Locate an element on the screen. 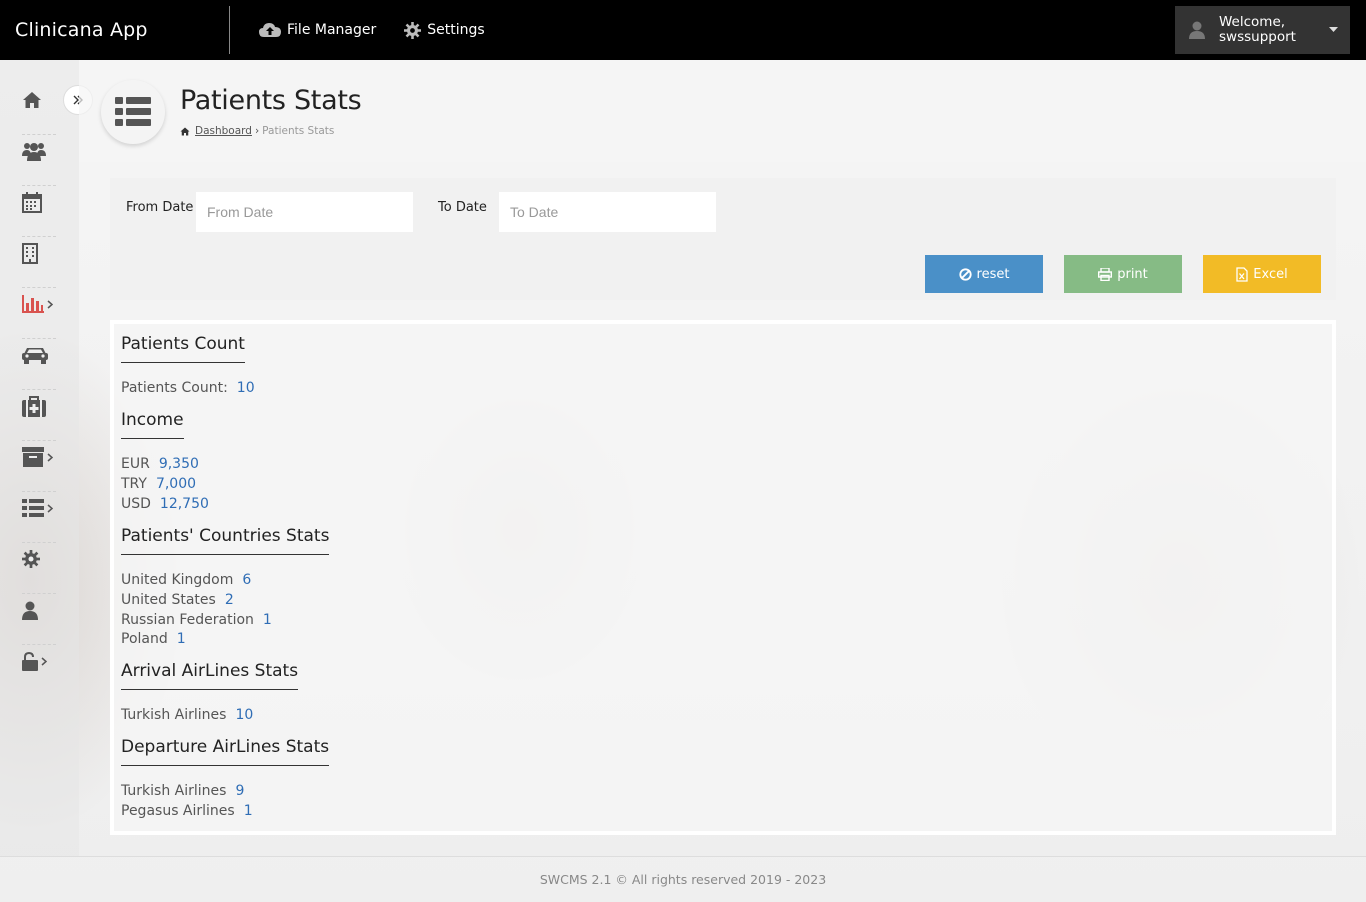  patients-count-row: Patients Count: 10 is located at coordinates (188, 388).